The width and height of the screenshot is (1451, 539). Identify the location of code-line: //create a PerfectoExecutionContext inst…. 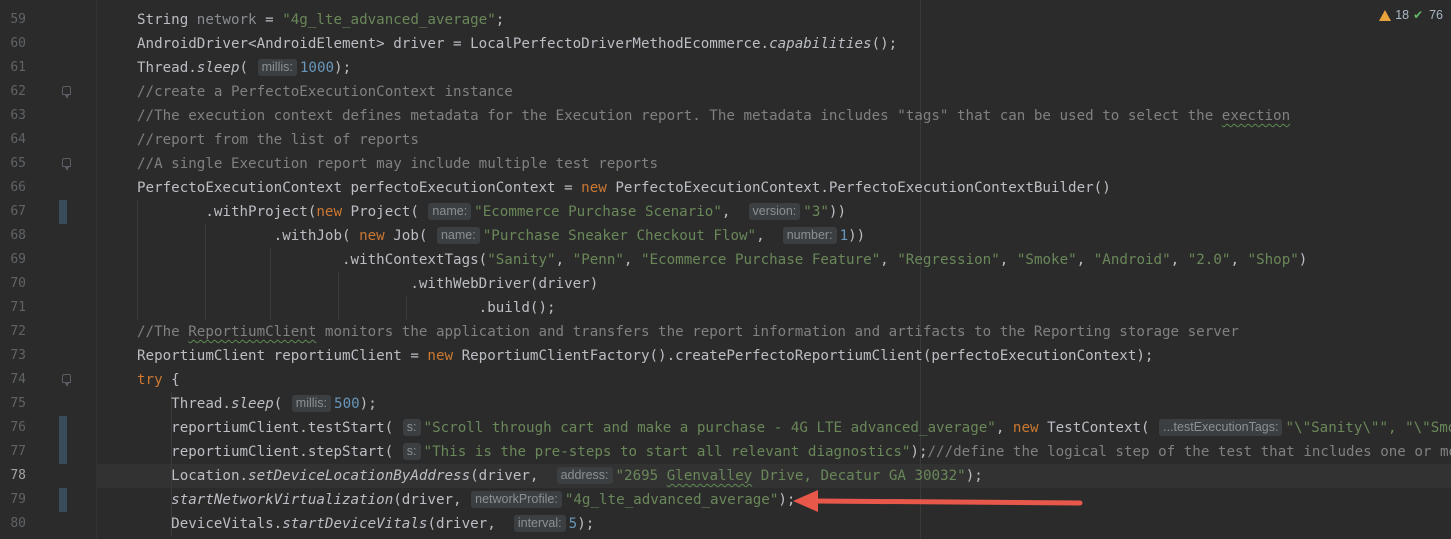
(325, 92).